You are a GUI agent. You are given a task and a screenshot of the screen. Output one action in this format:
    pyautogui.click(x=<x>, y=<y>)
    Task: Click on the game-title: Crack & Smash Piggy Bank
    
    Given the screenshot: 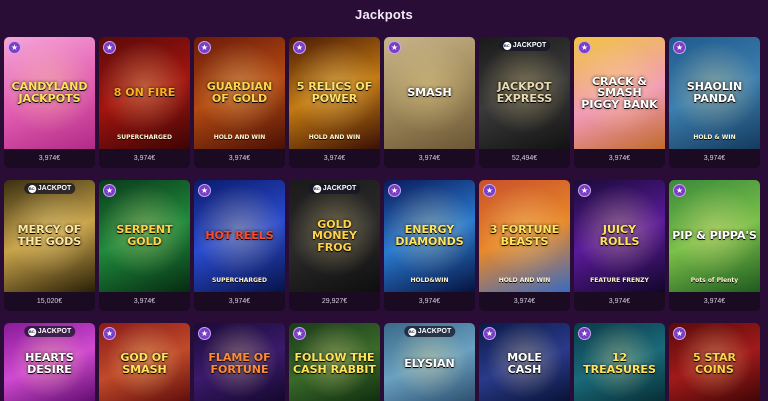 What is the action you would take?
    pyautogui.click(x=619, y=92)
    